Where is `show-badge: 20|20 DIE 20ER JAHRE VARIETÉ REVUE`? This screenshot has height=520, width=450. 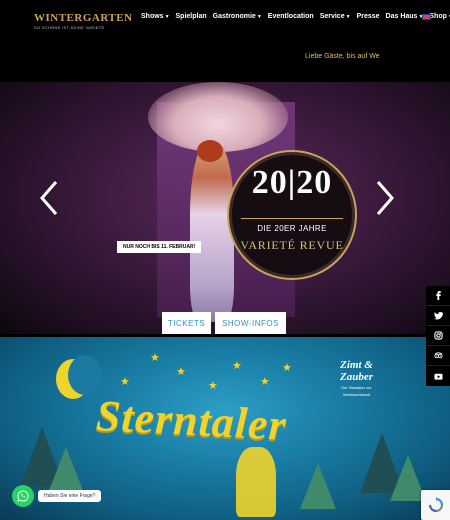 show-badge: 20|20 DIE 20ER JAHRE VARIETÉ REVUE is located at coordinates (292, 215).